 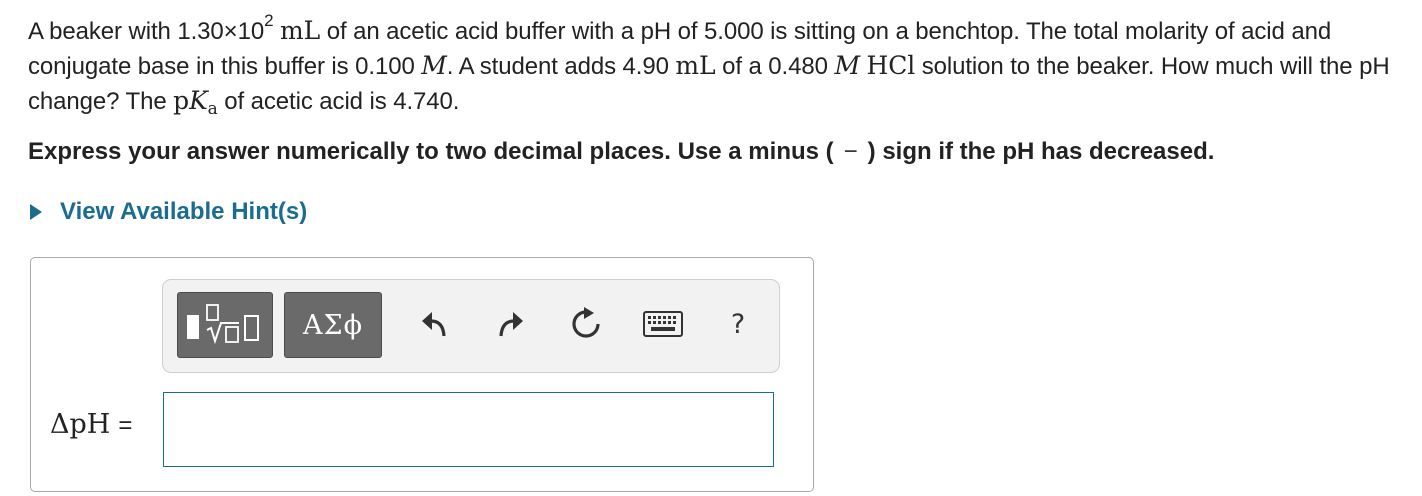 I want to click on minus-sign: −, so click(x=850, y=151).